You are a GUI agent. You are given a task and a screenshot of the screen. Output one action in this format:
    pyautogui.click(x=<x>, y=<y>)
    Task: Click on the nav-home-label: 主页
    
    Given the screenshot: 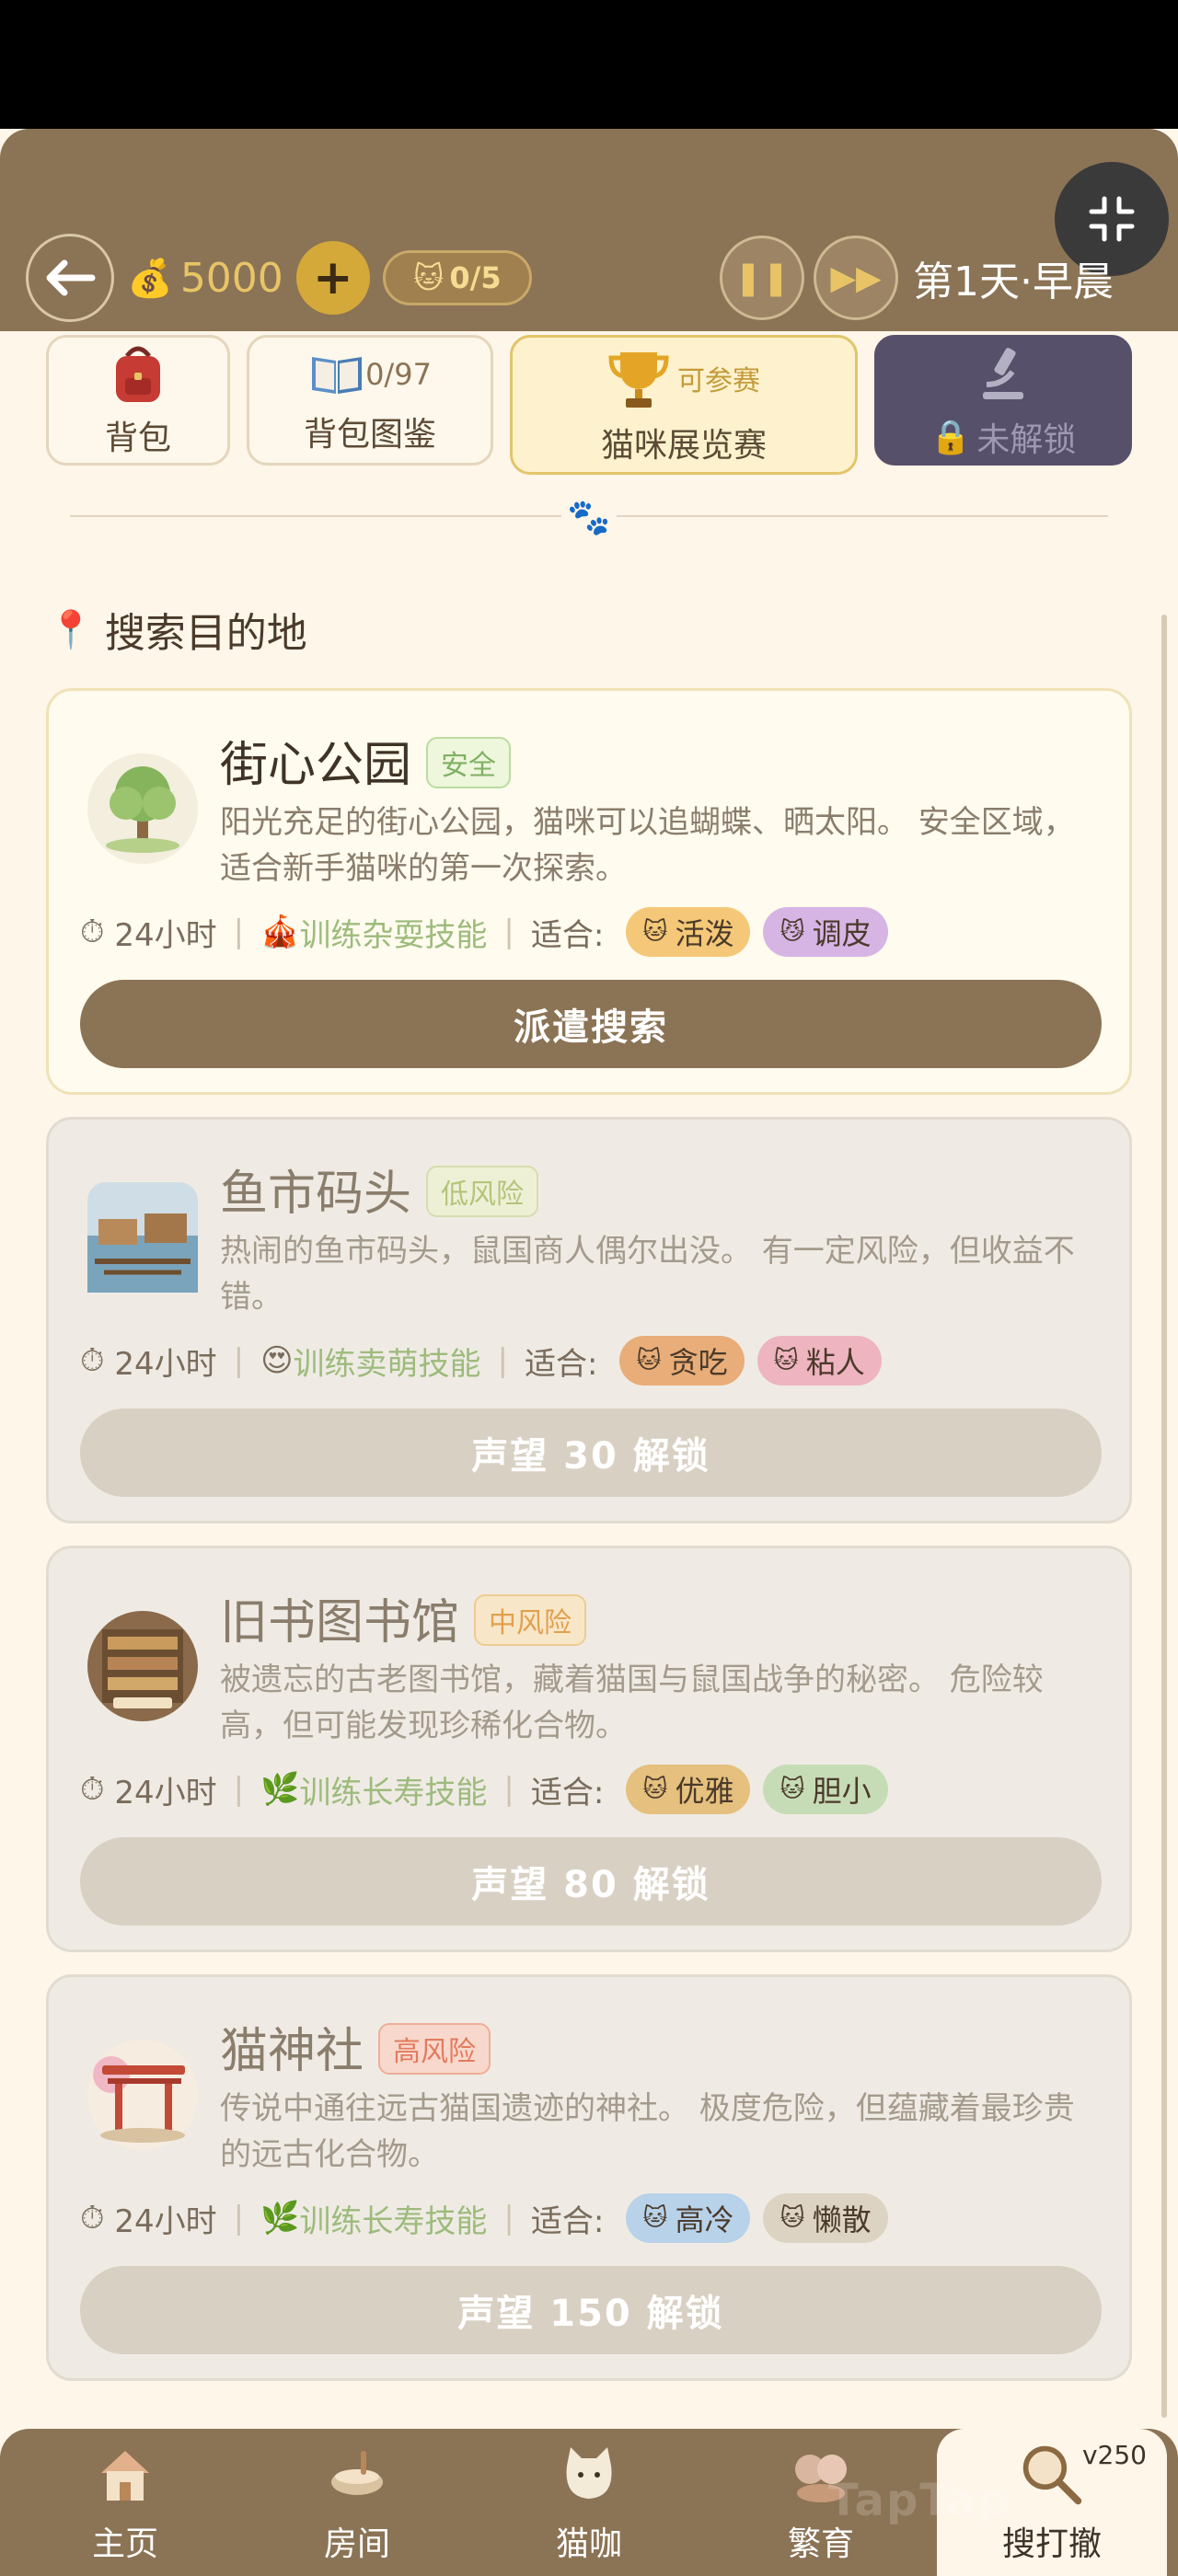 What is the action you would take?
    pyautogui.click(x=125, y=2544)
    